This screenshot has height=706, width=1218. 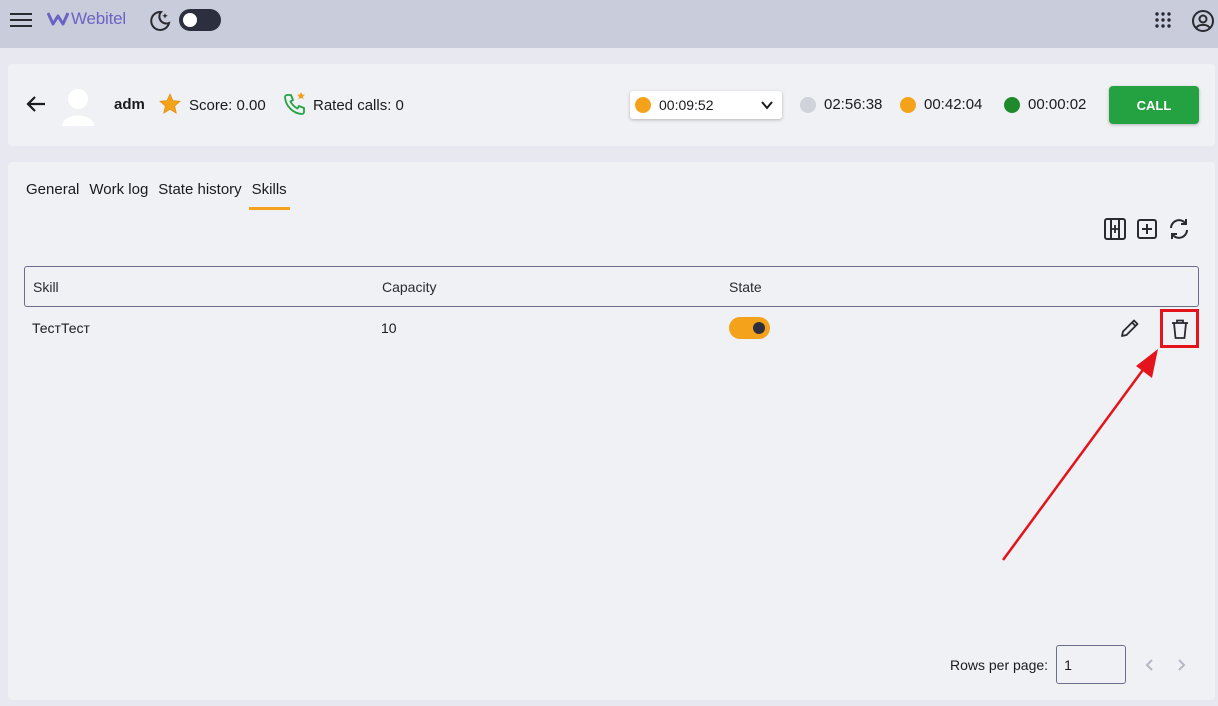 What do you see at coordinates (999, 664) in the screenshot?
I see `rows-per-page-label: Rows per page:` at bounding box center [999, 664].